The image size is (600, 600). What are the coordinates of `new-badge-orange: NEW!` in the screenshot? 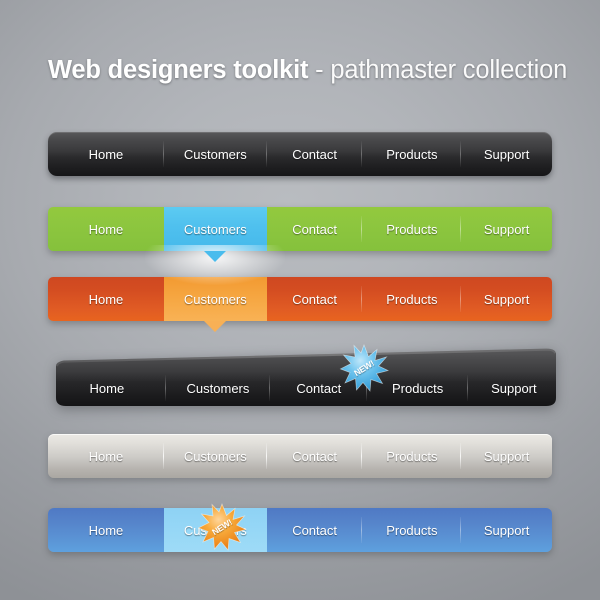 It's located at (222, 527).